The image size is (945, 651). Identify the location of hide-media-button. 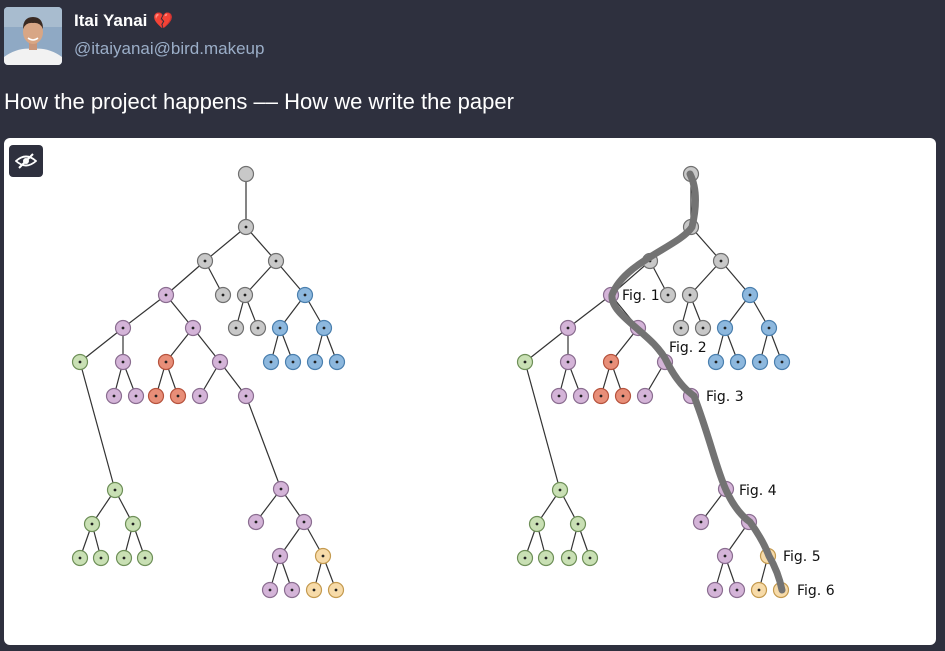
(26, 161).